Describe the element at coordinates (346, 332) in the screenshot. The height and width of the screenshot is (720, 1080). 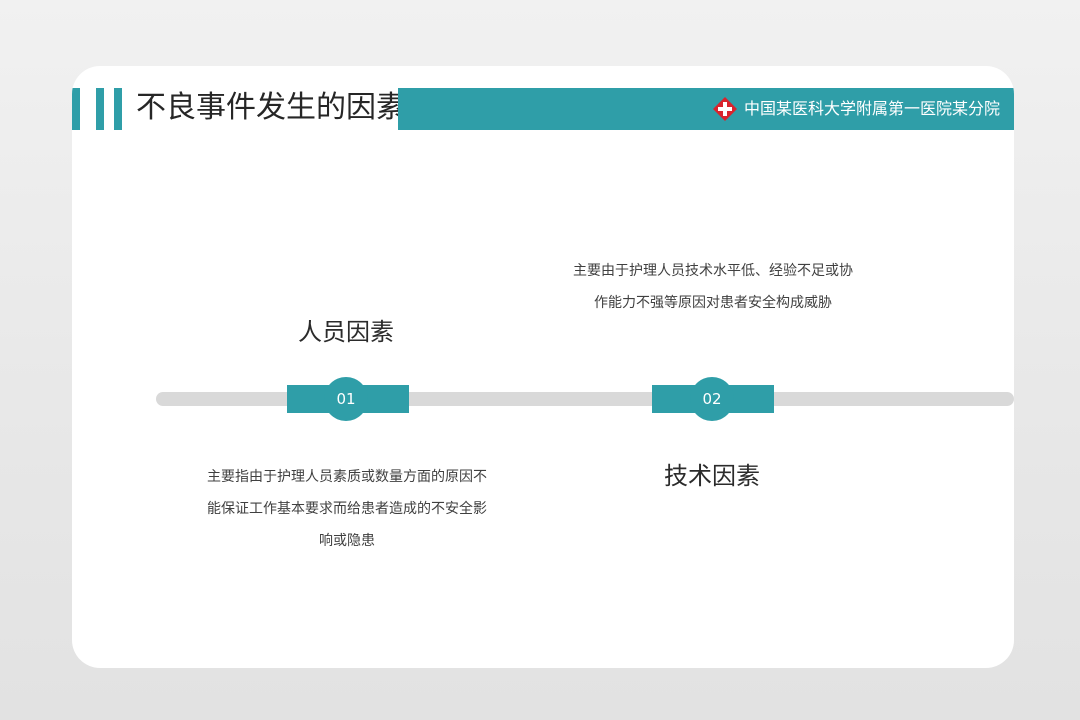
I see `factor-title: 人员因素` at that location.